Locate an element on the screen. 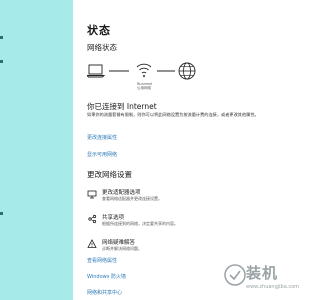 This screenshot has height=300, width=320. sharing-options-title: 共享选项 is located at coordinates (113, 218).